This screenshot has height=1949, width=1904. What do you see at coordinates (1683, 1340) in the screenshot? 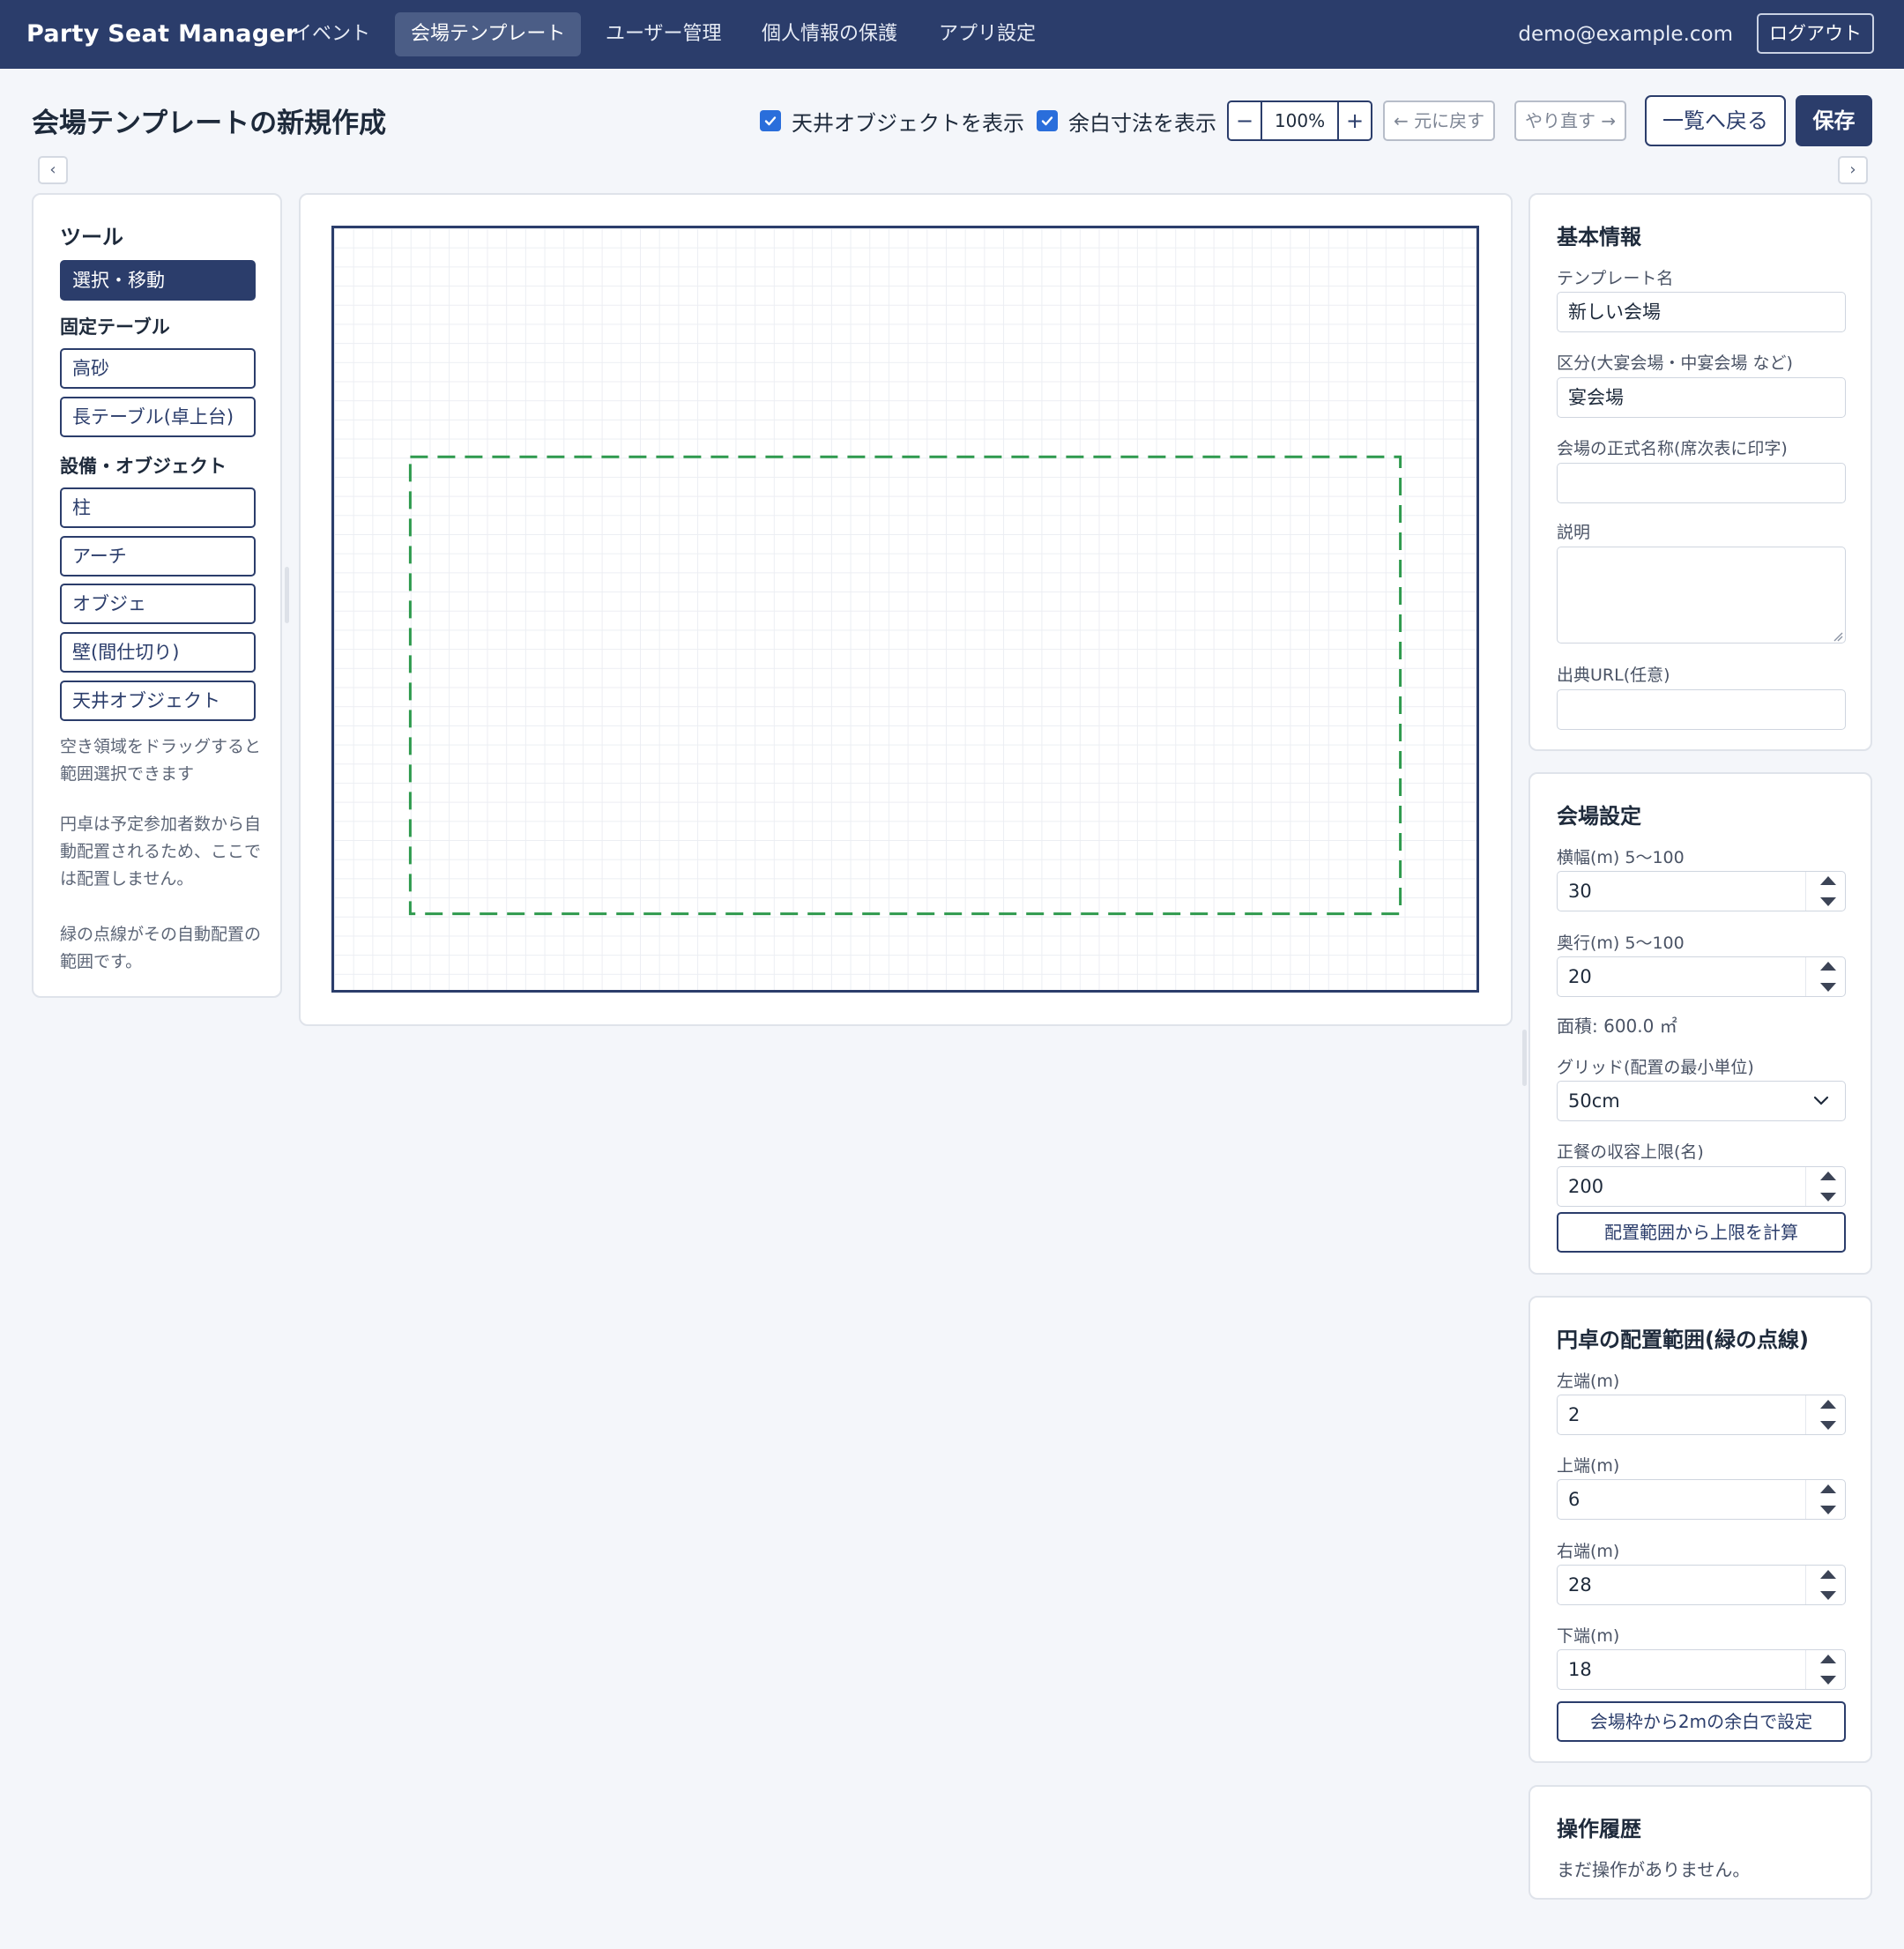
I see `range-title: 円卓の配置範囲(緑の点線)` at bounding box center [1683, 1340].